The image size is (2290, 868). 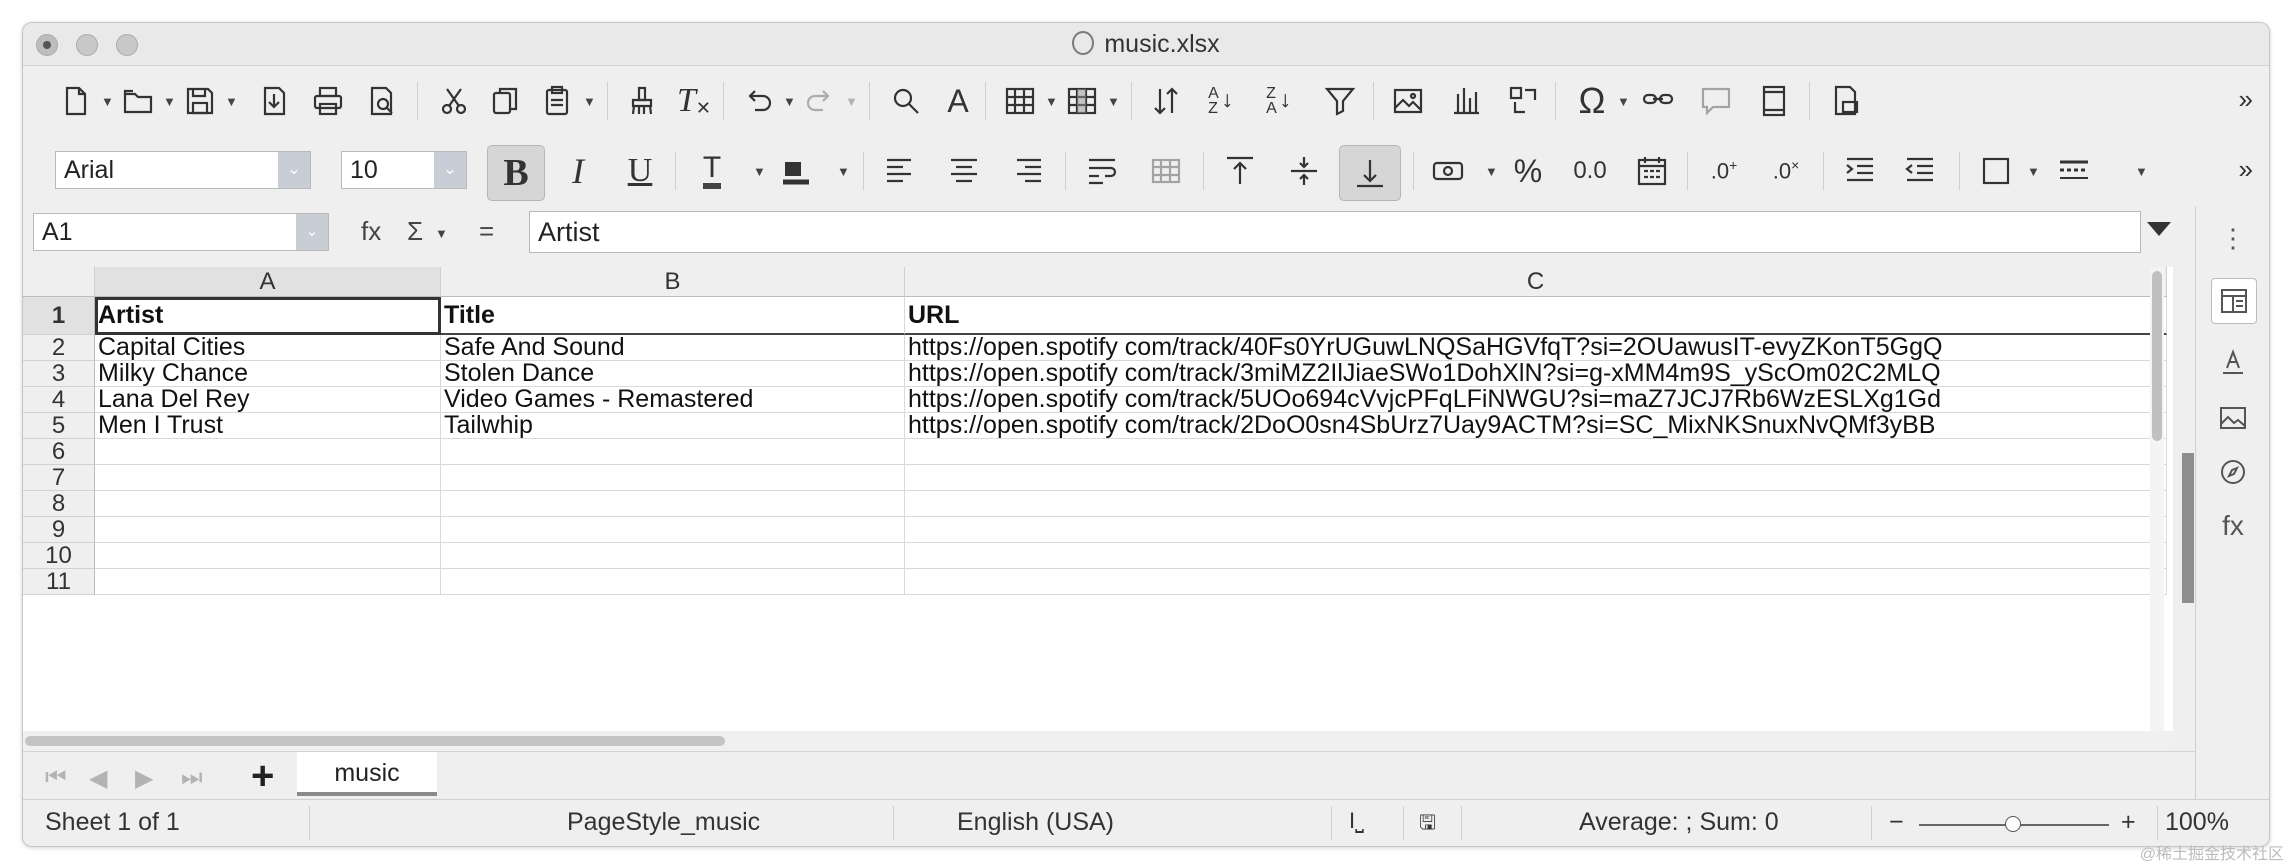 I want to click on row-header: 7, so click(x=59, y=478).